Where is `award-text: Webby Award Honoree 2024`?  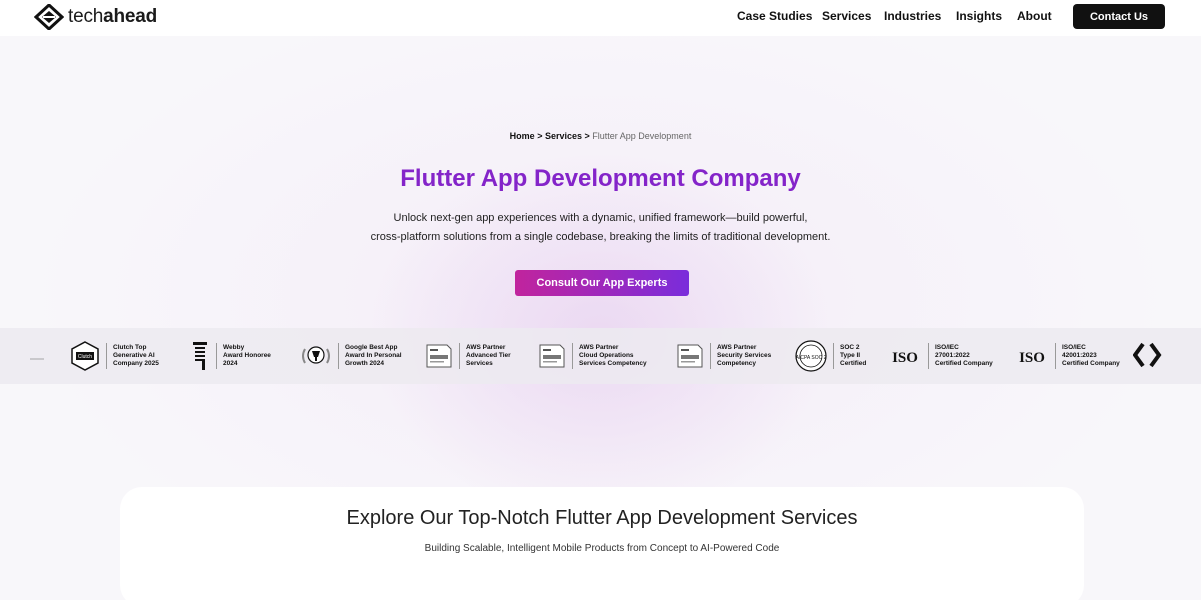
award-text: Webby Award Honoree 2024 is located at coordinates (247, 355).